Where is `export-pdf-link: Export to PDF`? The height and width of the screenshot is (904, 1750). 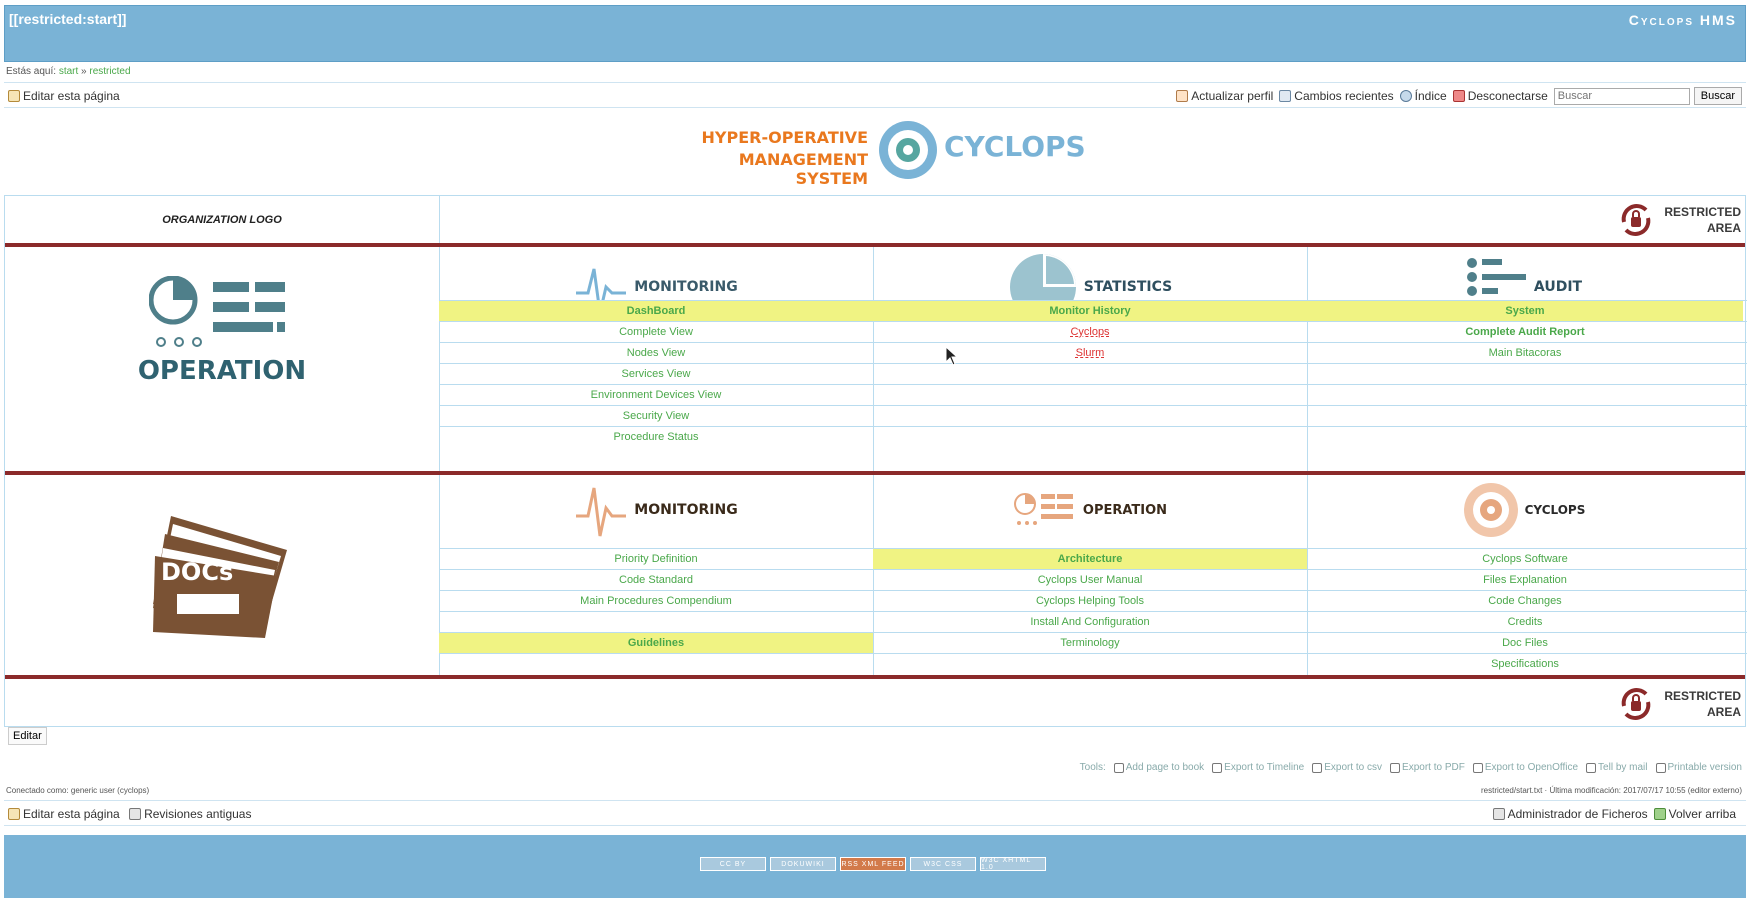
export-pdf-link: Export to PDF is located at coordinates (1427, 767).